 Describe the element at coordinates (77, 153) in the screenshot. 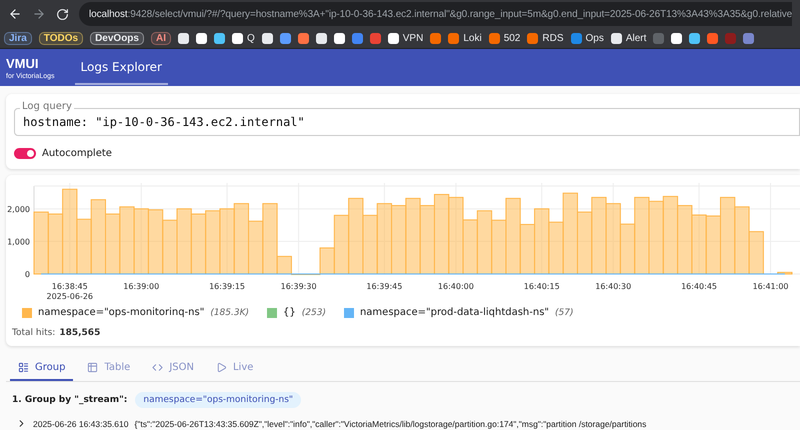

I see `toggle-label: Autocomplete` at that location.